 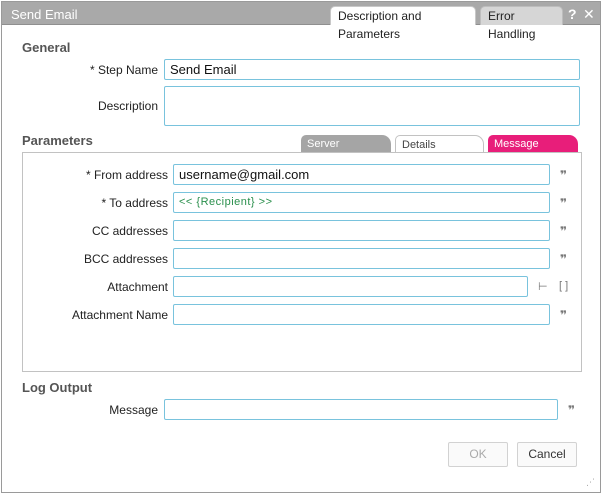 I want to click on log-output-heading: Log Output, so click(x=57, y=387).